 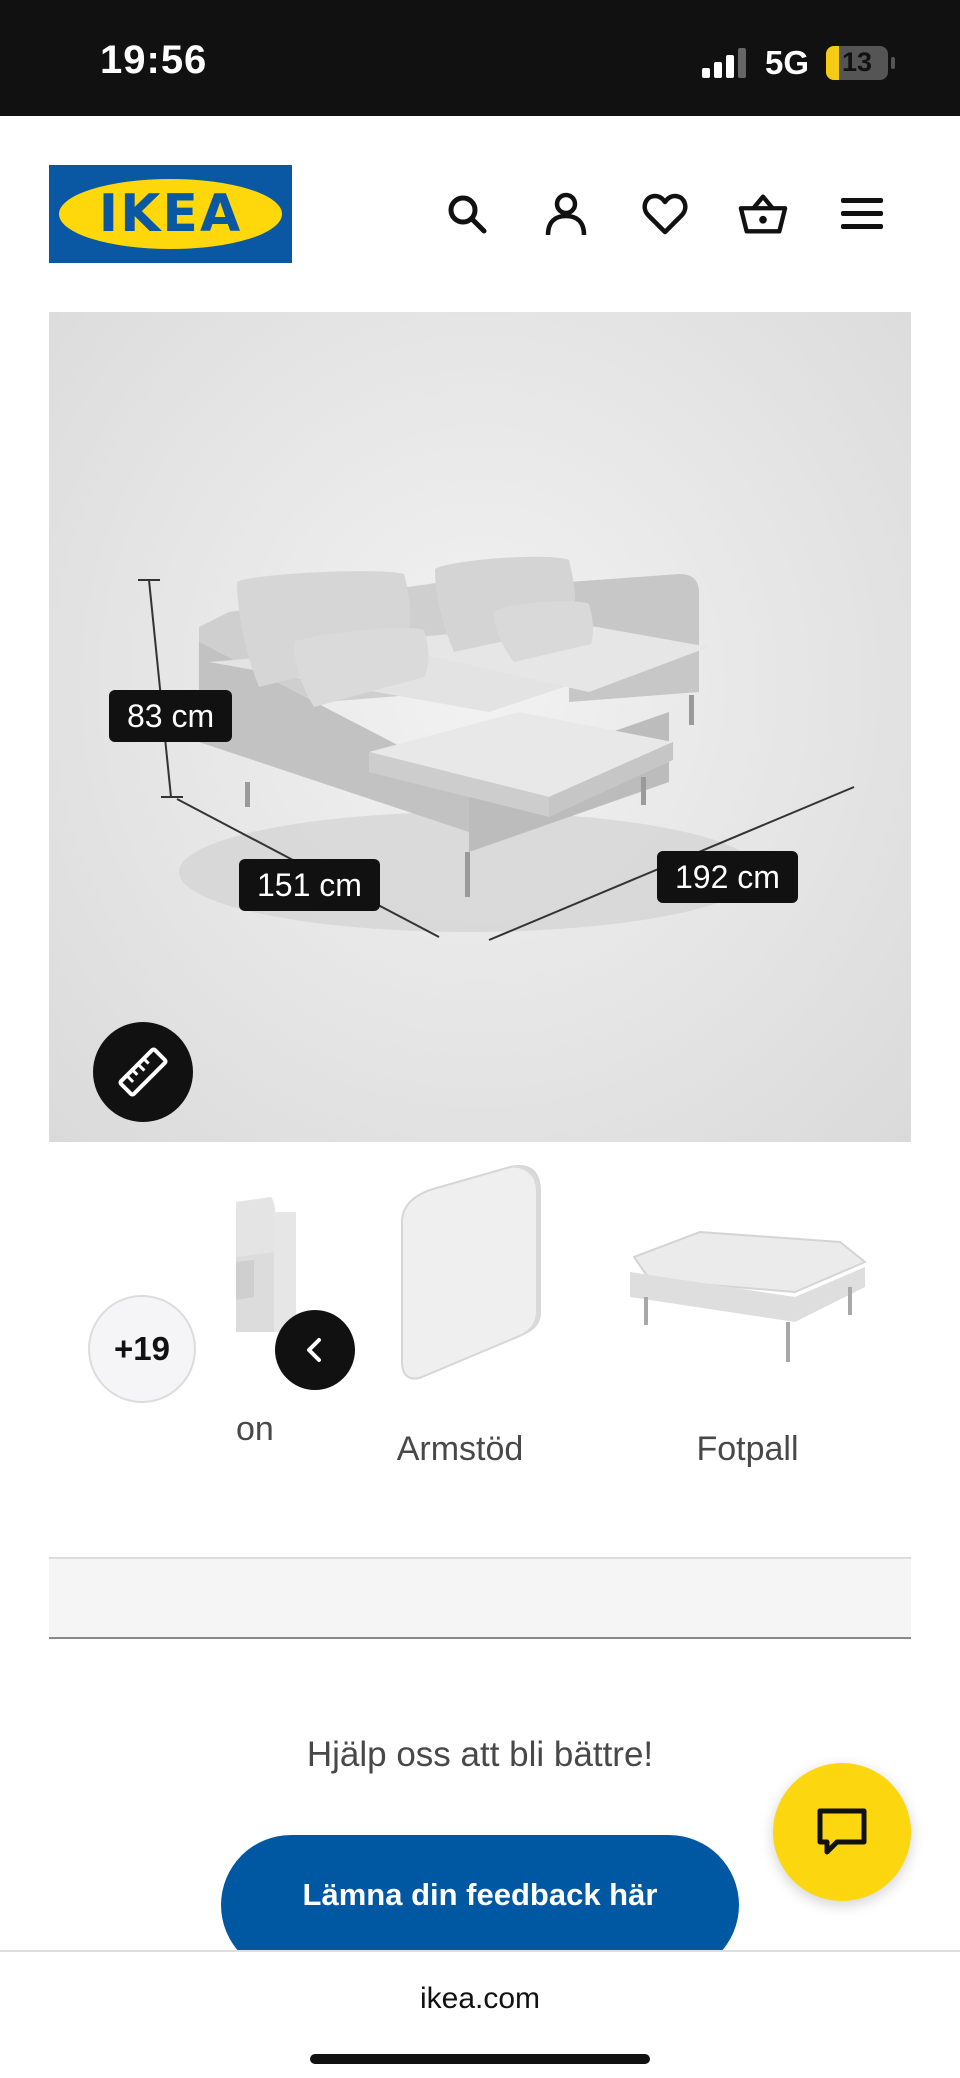 What do you see at coordinates (467, 214) in the screenshot?
I see `search-icon` at bounding box center [467, 214].